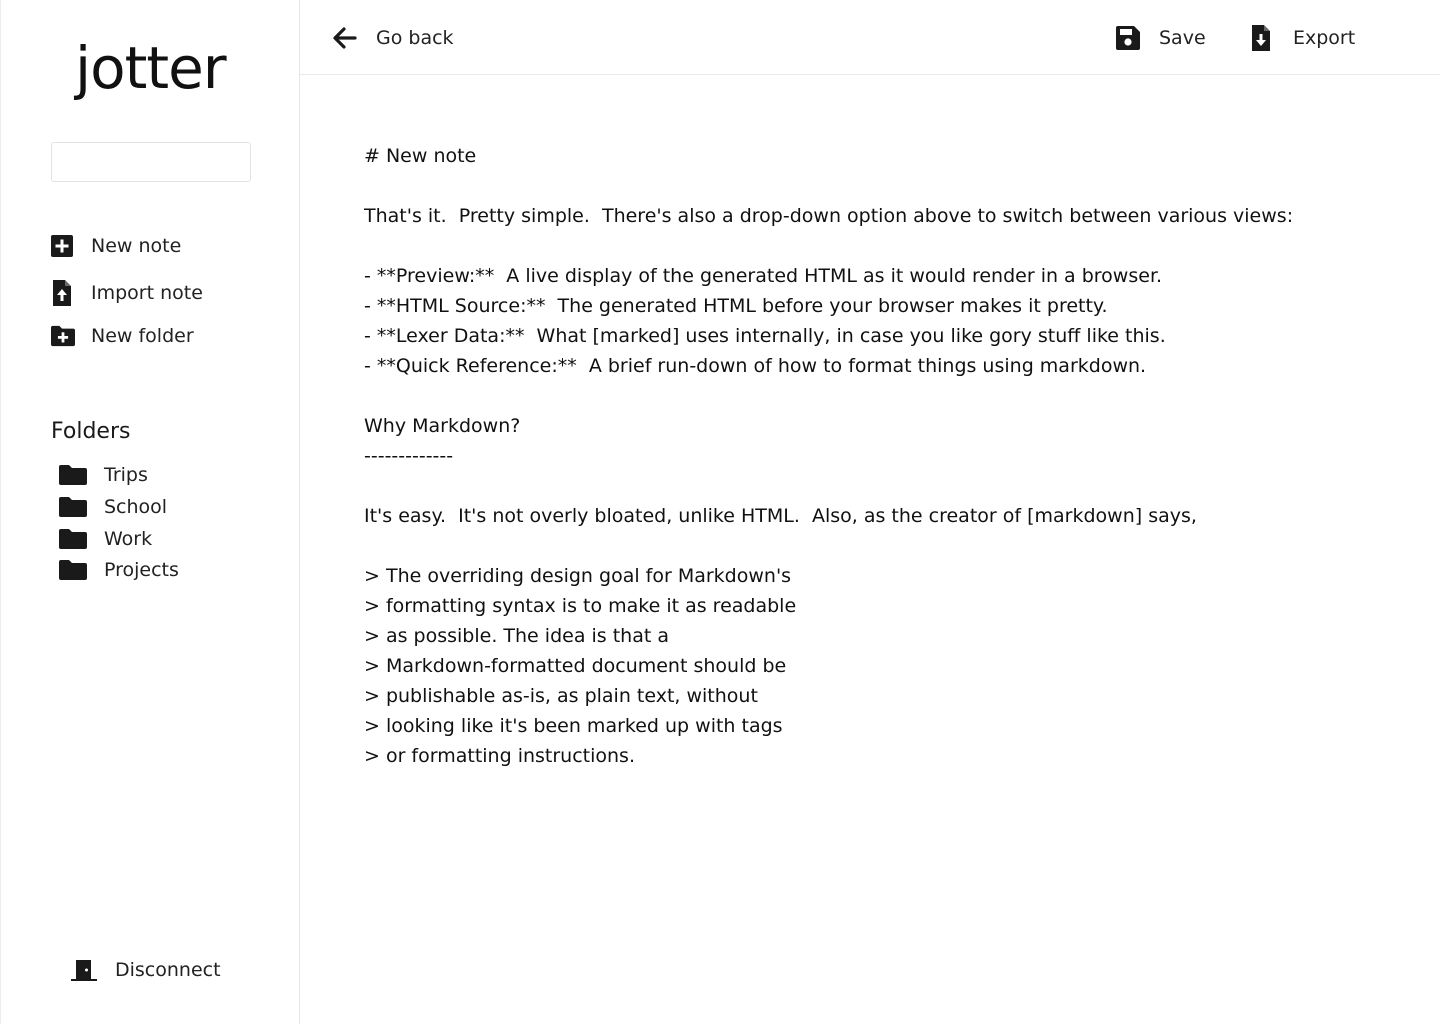 The image size is (1440, 1024). Describe the element at coordinates (84, 970) in the screenshot. I see `door-exit-icon` at that location.